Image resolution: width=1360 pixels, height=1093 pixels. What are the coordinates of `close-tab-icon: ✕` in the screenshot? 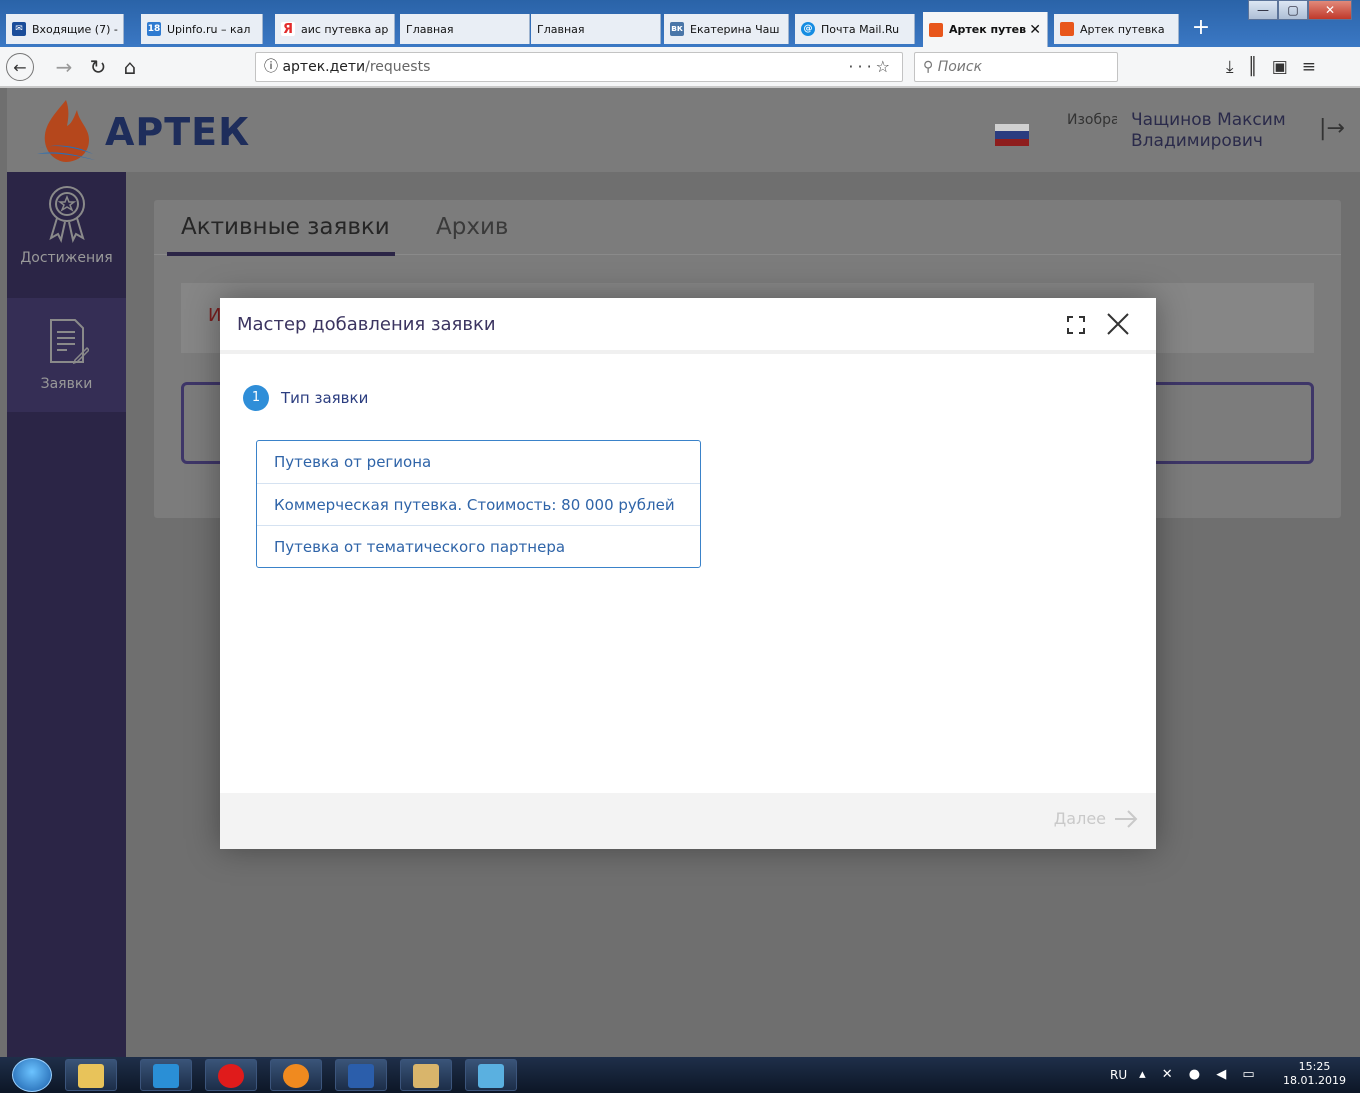 It's located at (1035, 30).